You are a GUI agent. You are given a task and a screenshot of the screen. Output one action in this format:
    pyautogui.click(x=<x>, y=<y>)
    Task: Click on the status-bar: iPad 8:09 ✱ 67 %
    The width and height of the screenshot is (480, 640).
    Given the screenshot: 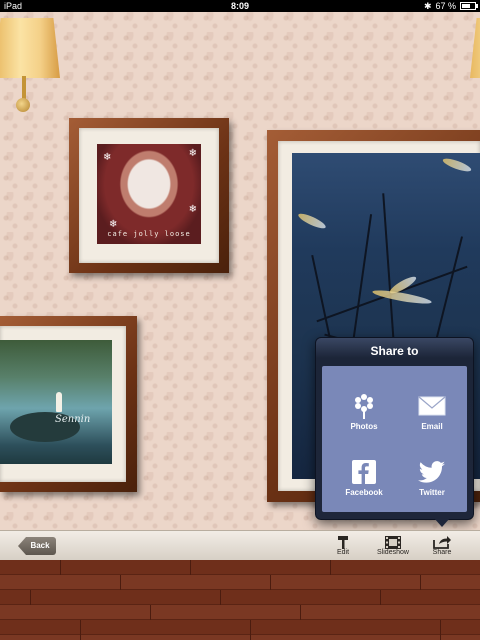 What is the action you would take?
    pyautogui.click(x=240, y=6)
    